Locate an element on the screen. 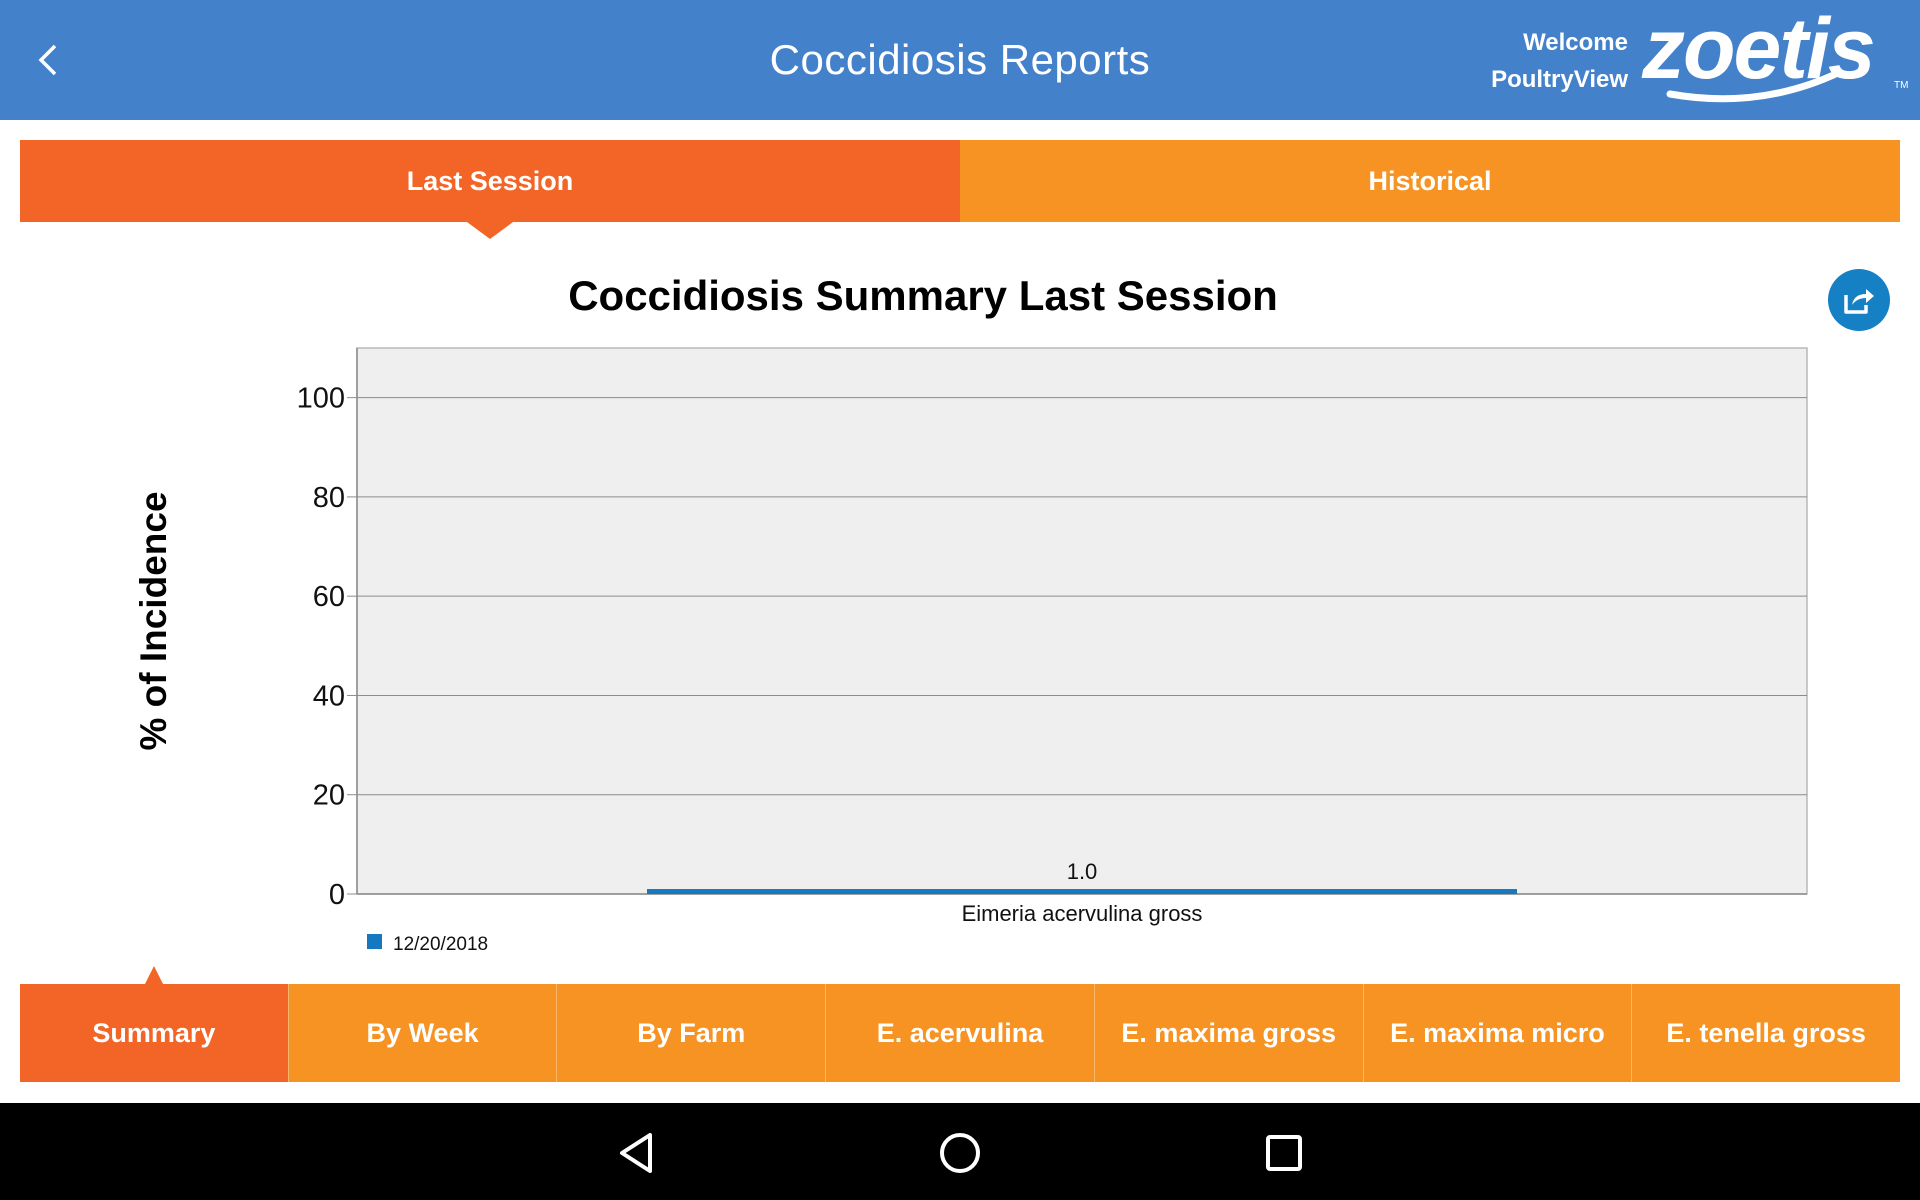 This screenshot has width=1920, height=1200. tab-e-tenella-gross-label: E. tenella gross is located at coordinates (1766, 1032).